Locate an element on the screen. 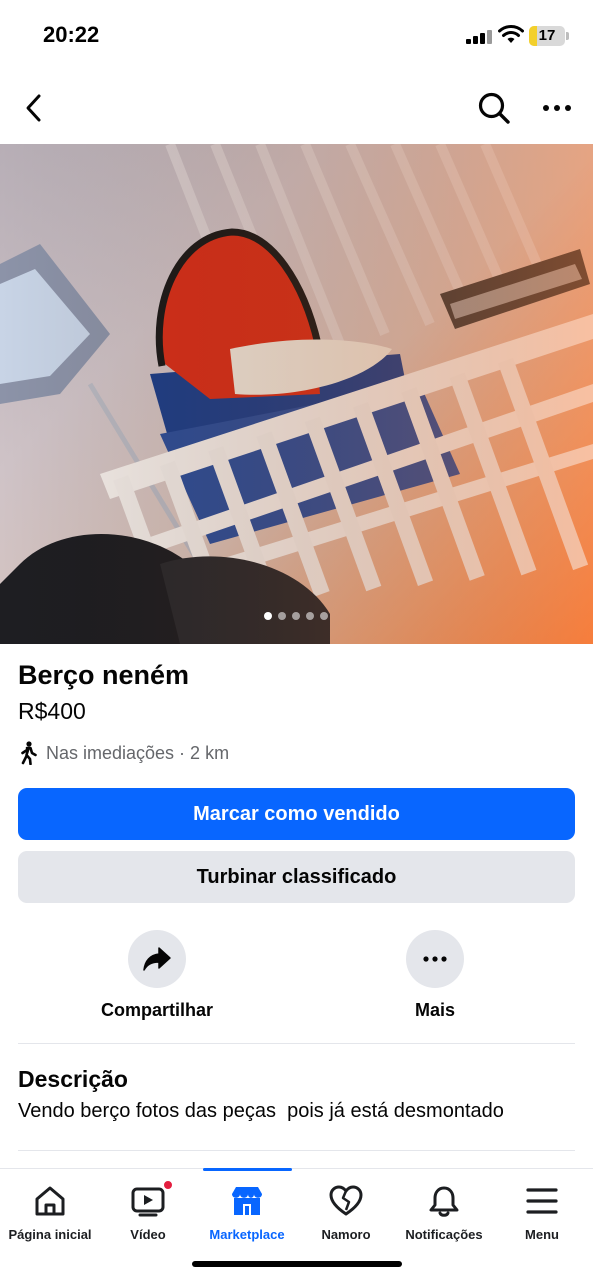 The image size is (593, 1280). back-button is located at coordinates (34, 108).